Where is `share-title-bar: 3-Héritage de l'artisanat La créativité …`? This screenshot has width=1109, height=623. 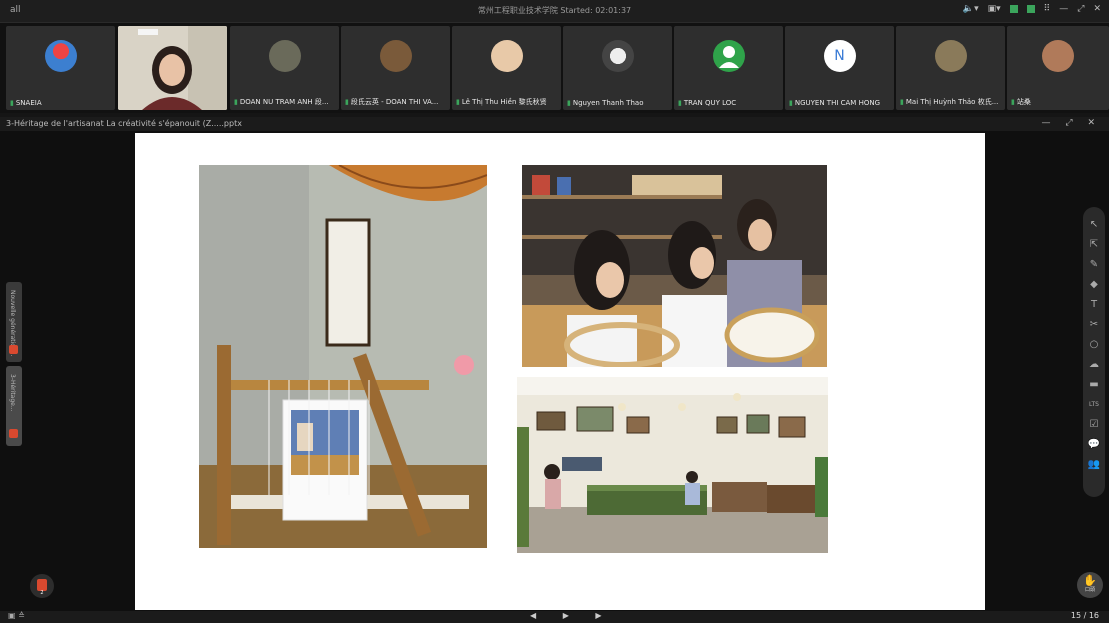
share-title-bar: 3-Héritage de l'artisanat La créativité … is located at coordinates (554, 124).